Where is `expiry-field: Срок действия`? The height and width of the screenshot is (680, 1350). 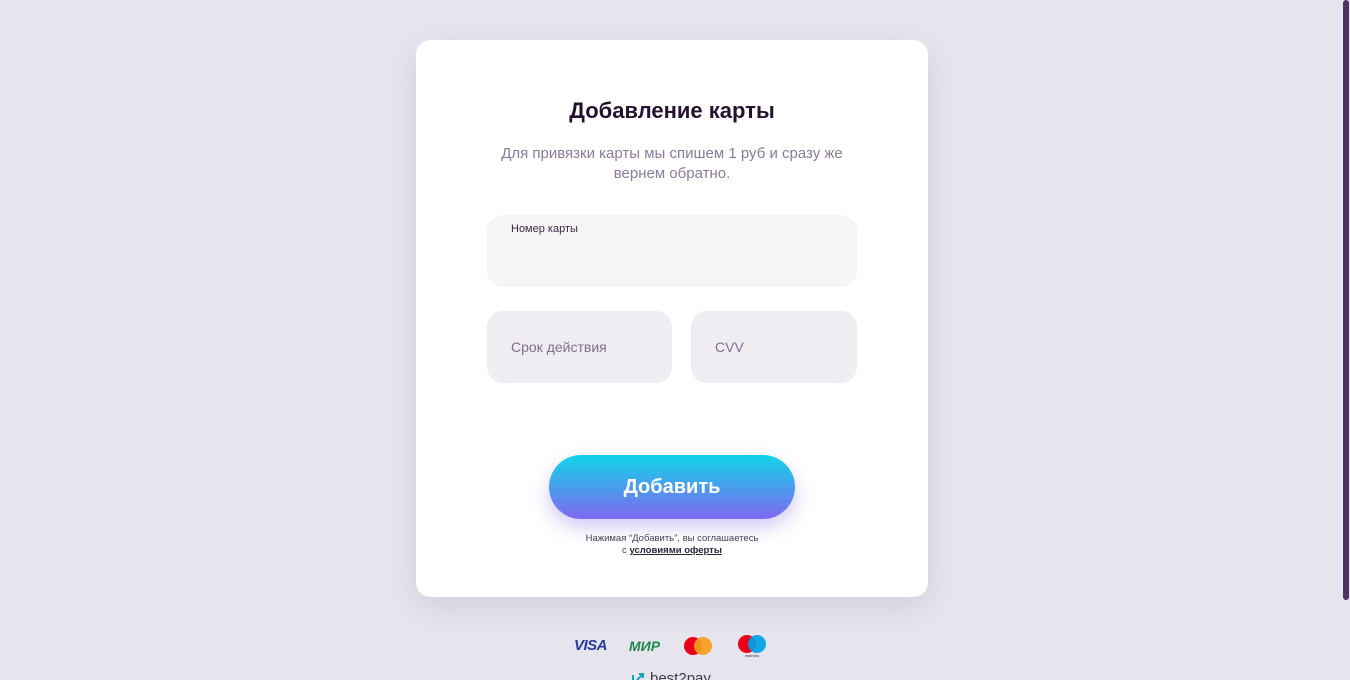
expiry-field: Срок действия is located at coordinates (579, 347).